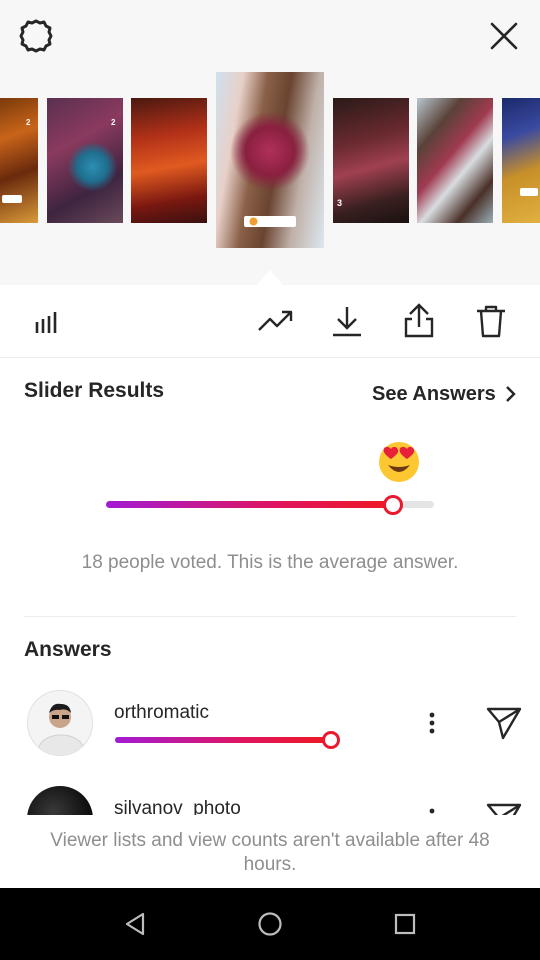 The image size is (540, 960). Describe the element at coordinates (434, 393) in the screenshot. I see `see-answers-label: See Answers` at that location.